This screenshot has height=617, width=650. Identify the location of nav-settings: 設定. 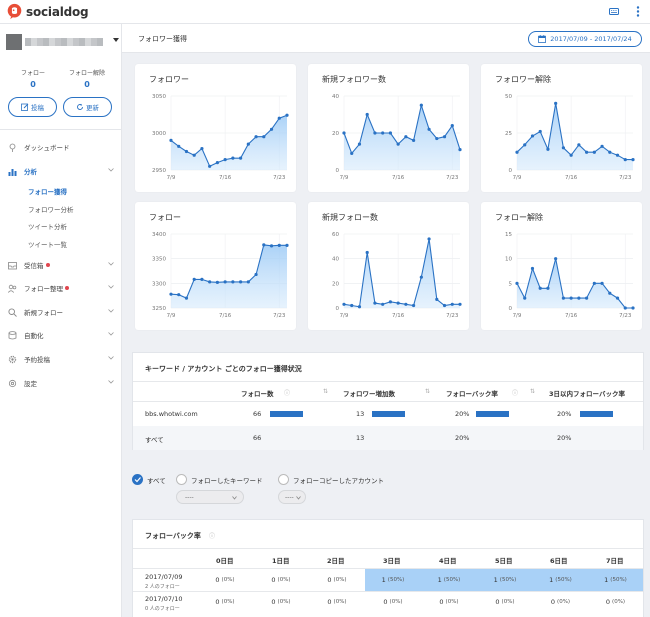
(61, 383).